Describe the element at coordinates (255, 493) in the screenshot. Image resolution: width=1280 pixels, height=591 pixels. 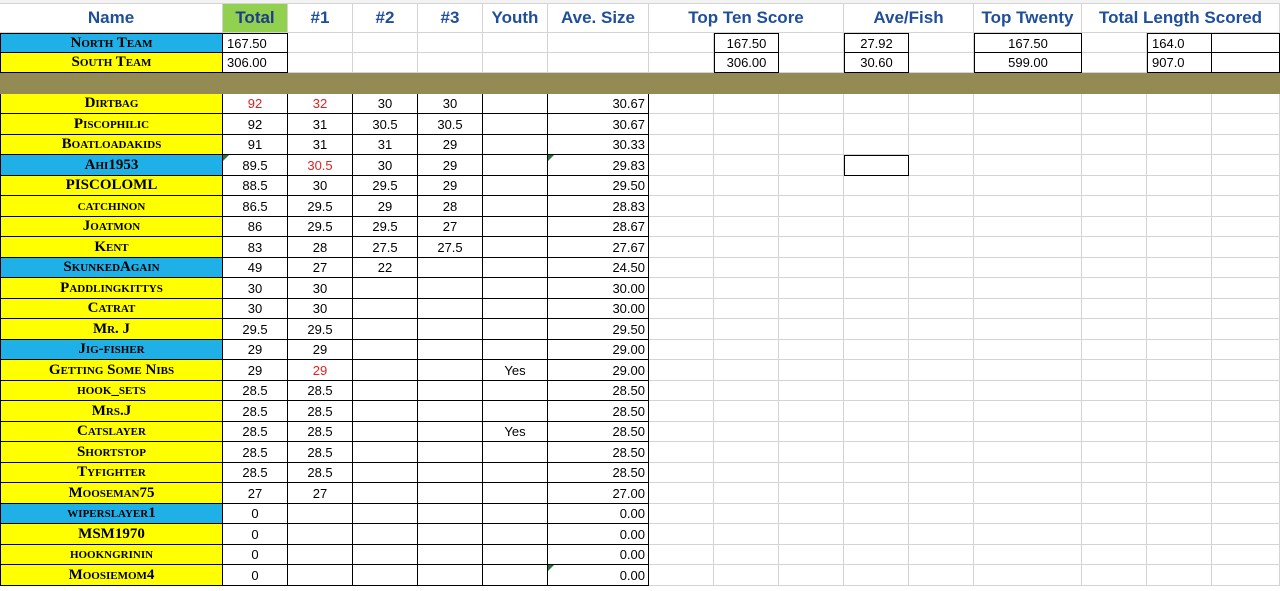
I see `angler-total: 27` at that location.